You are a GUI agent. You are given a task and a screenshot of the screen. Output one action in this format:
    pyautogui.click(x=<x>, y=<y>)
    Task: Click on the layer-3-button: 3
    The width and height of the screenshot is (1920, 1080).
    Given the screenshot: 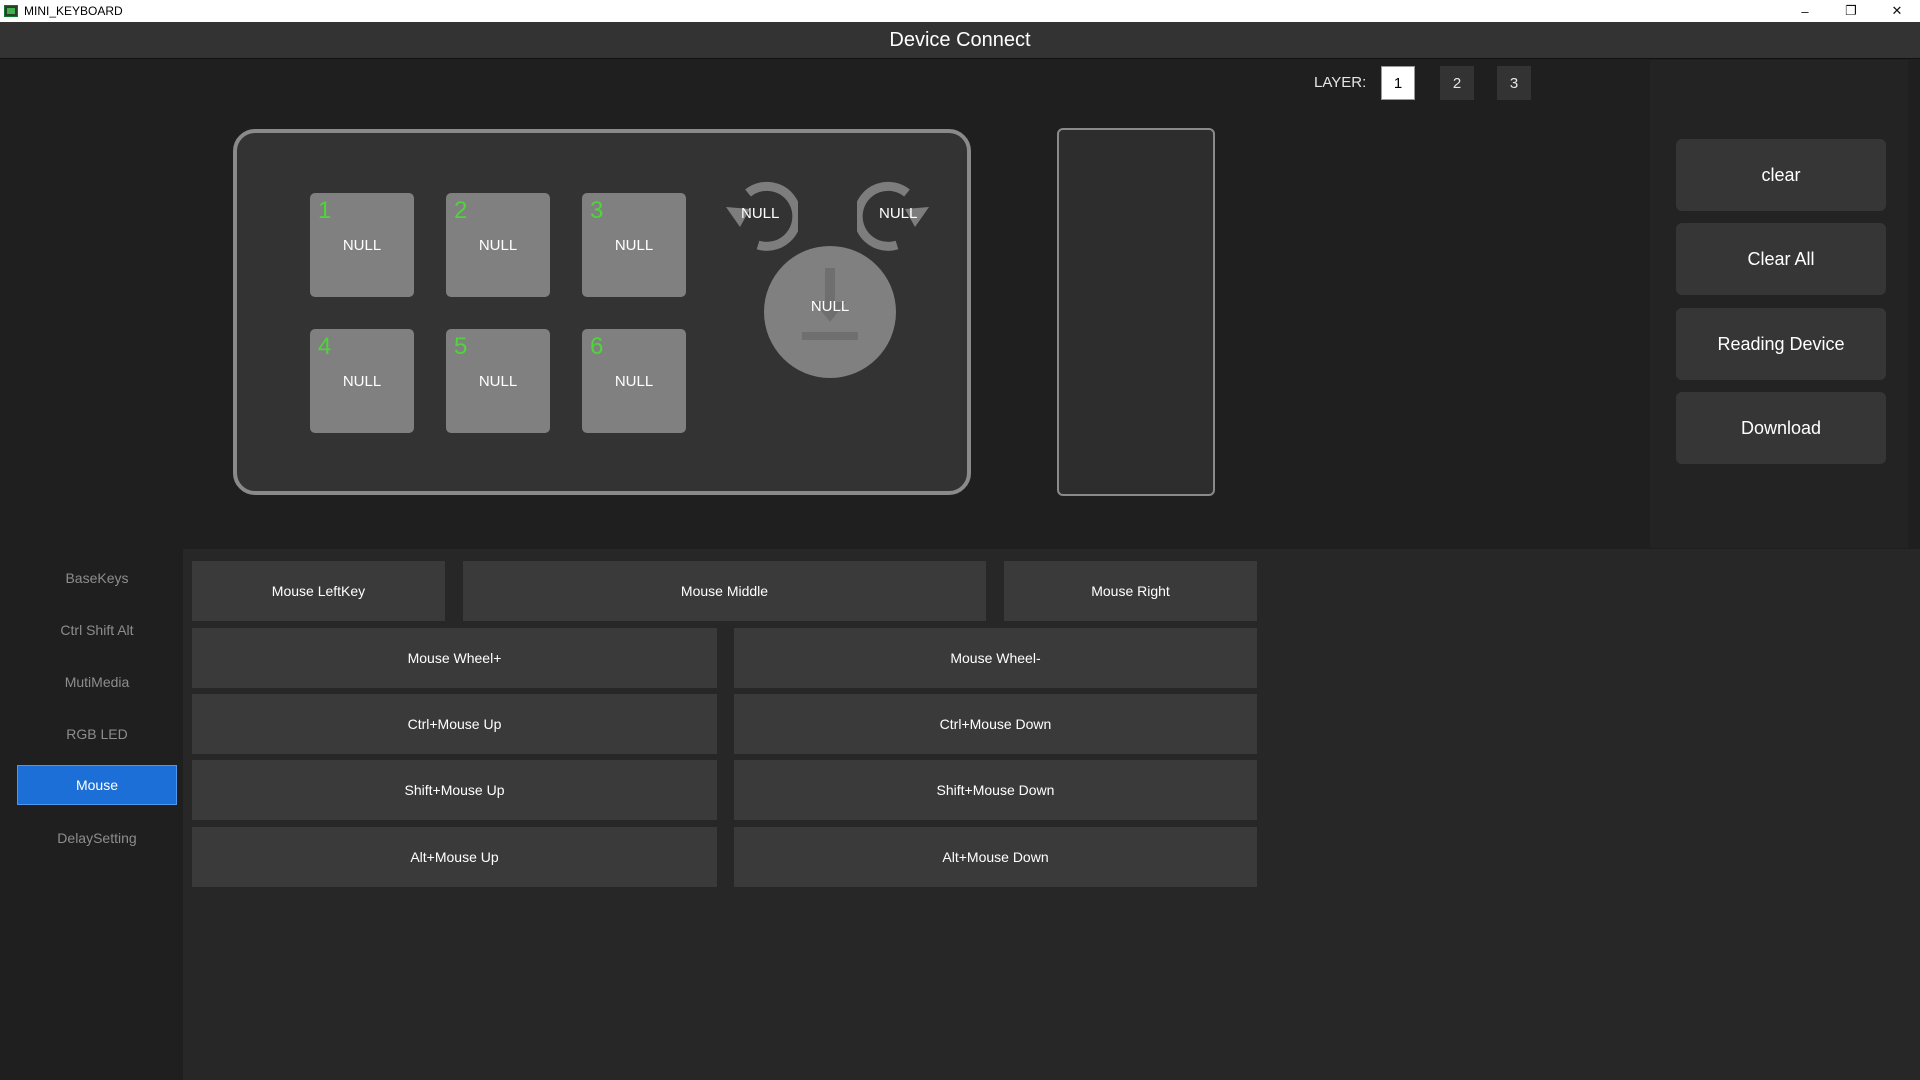 What is the action you would take?
    pyautogui.click(x=1514, y=83)
    